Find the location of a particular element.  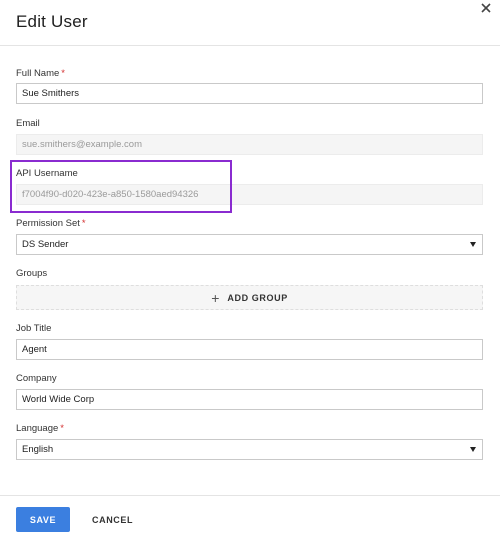

language-label: Language * is located at coordinates (40, 428).